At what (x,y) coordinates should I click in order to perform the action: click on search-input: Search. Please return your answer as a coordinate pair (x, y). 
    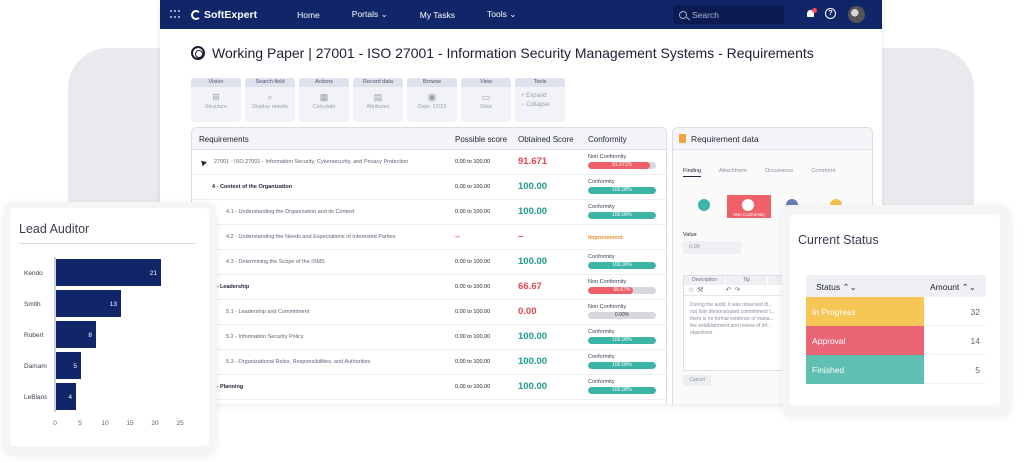
    Looking at the image, I should click on (728, 14).